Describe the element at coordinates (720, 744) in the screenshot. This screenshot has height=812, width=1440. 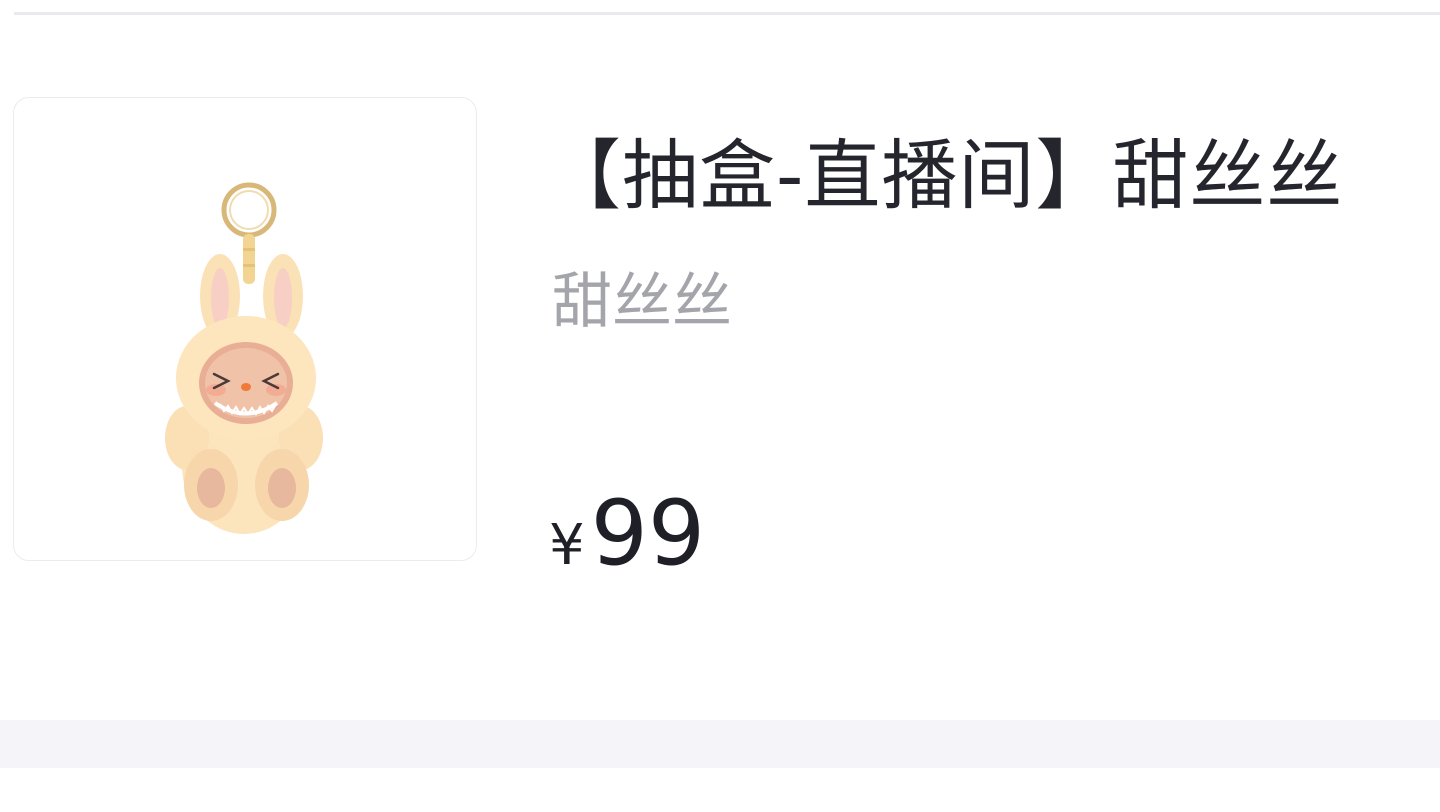
I see `section-separator` at that location.